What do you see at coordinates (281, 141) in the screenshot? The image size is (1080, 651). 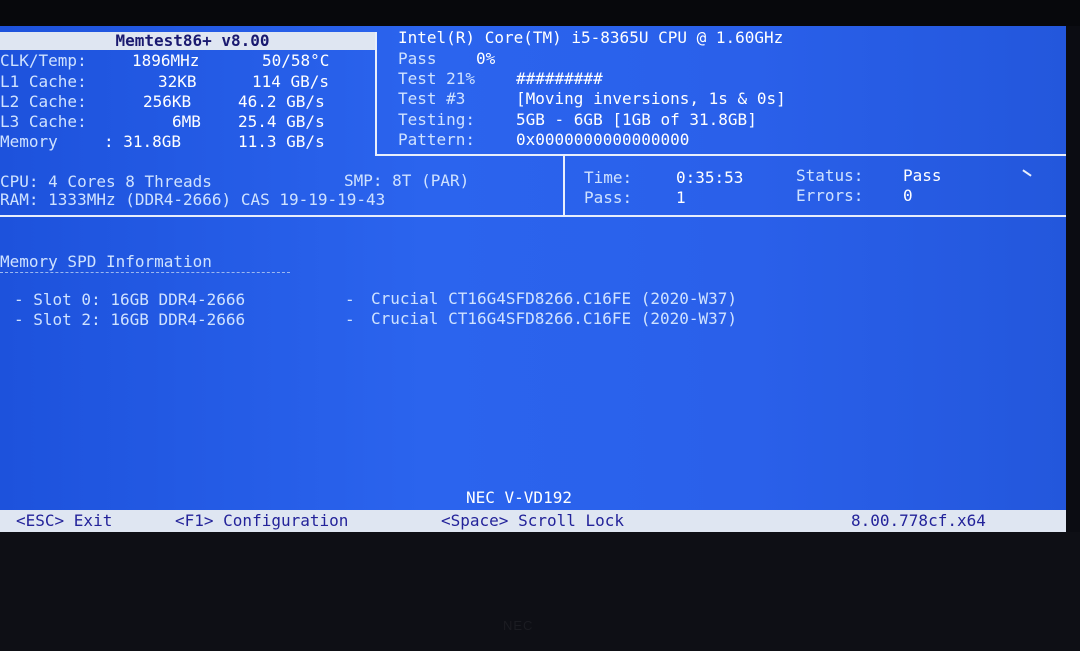 I see `memory-speed: 11.3 GB/s` at bounding box center [281, 141].